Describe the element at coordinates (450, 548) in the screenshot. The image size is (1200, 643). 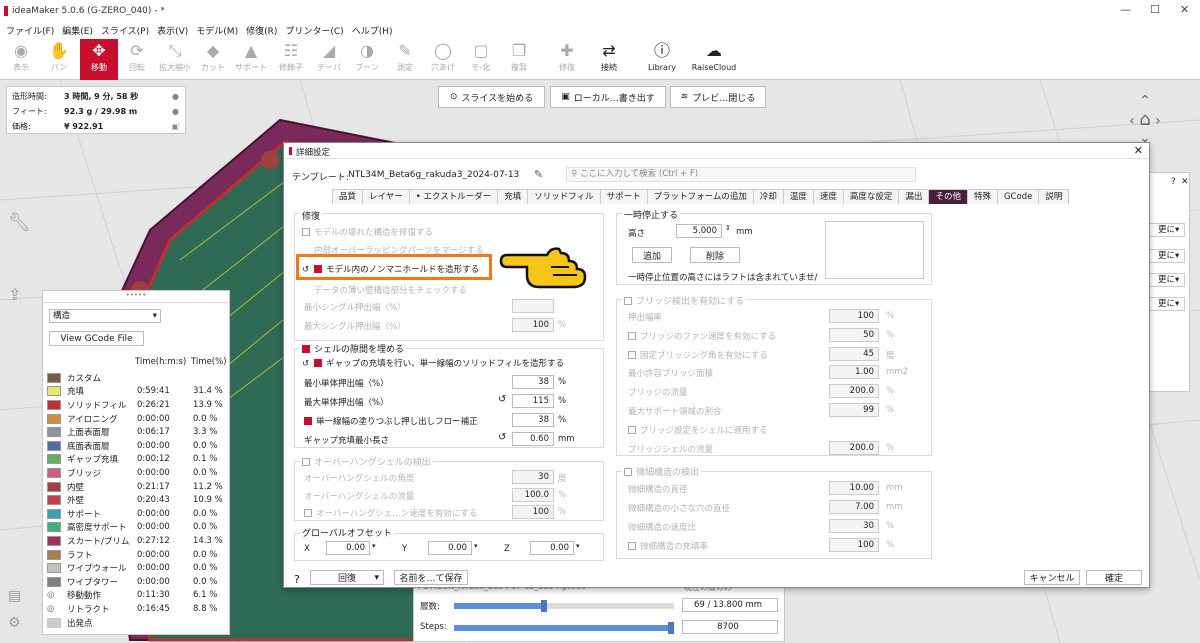
I see `offset-y-input: 0.00` at that location.